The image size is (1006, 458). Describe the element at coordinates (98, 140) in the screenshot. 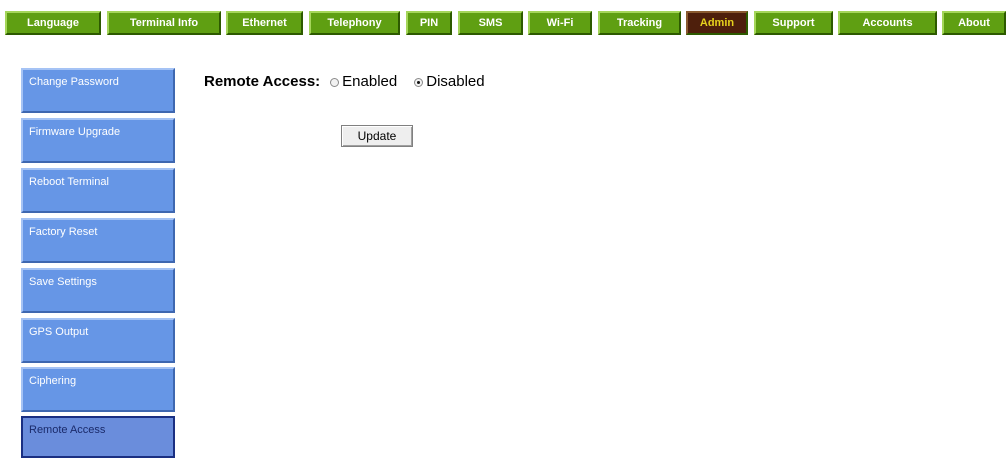

I see `sidebar-item-firmware-upgrade: Firmware Upgrade` at that location.